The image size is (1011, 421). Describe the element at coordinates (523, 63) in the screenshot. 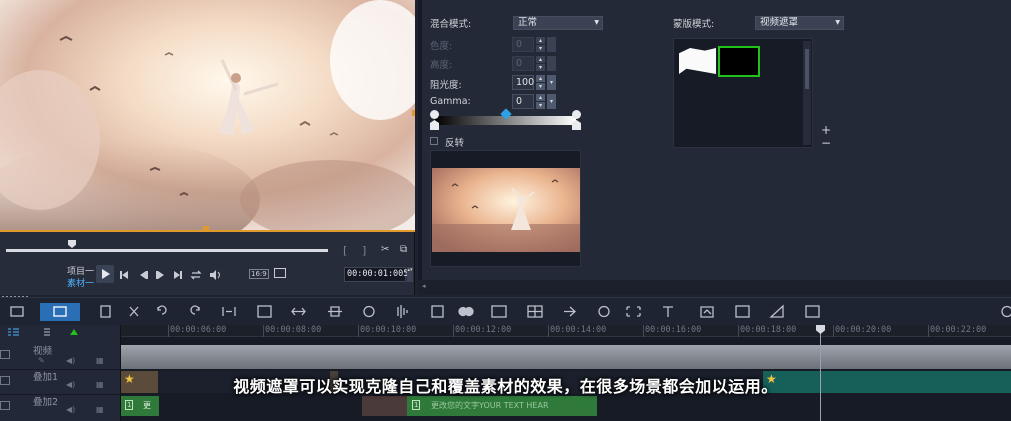

I see `lum-input: 0` at that location.